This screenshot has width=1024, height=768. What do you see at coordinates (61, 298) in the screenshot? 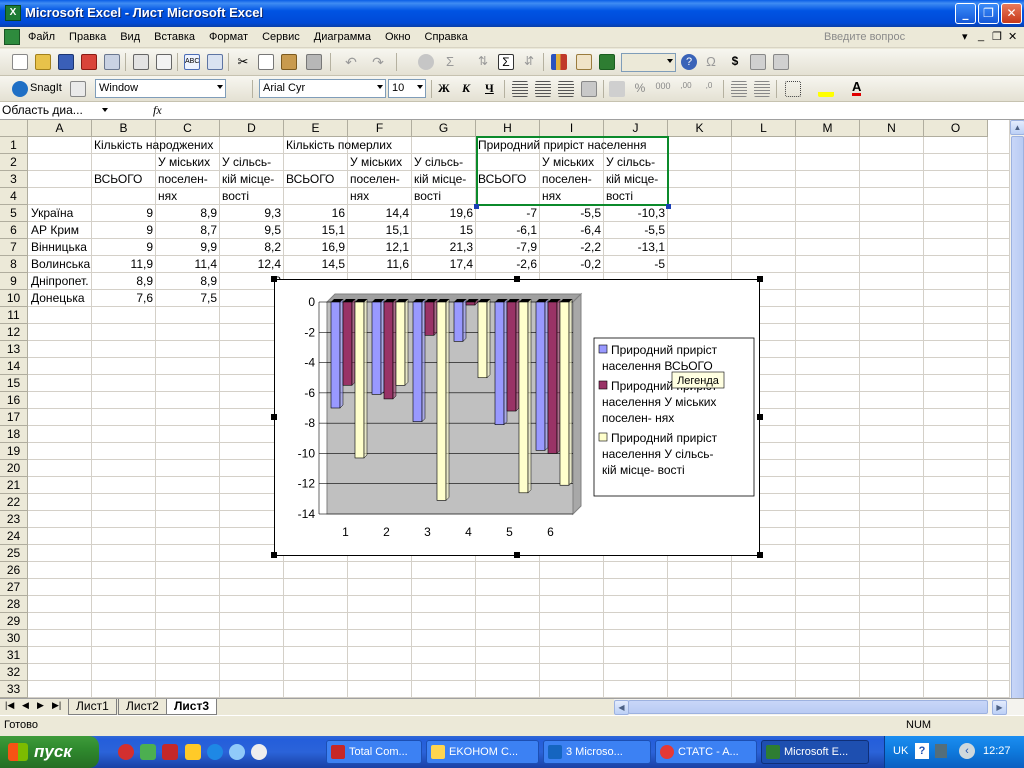
I see `region-cell: Донецька` at bounding box center [61, 298].